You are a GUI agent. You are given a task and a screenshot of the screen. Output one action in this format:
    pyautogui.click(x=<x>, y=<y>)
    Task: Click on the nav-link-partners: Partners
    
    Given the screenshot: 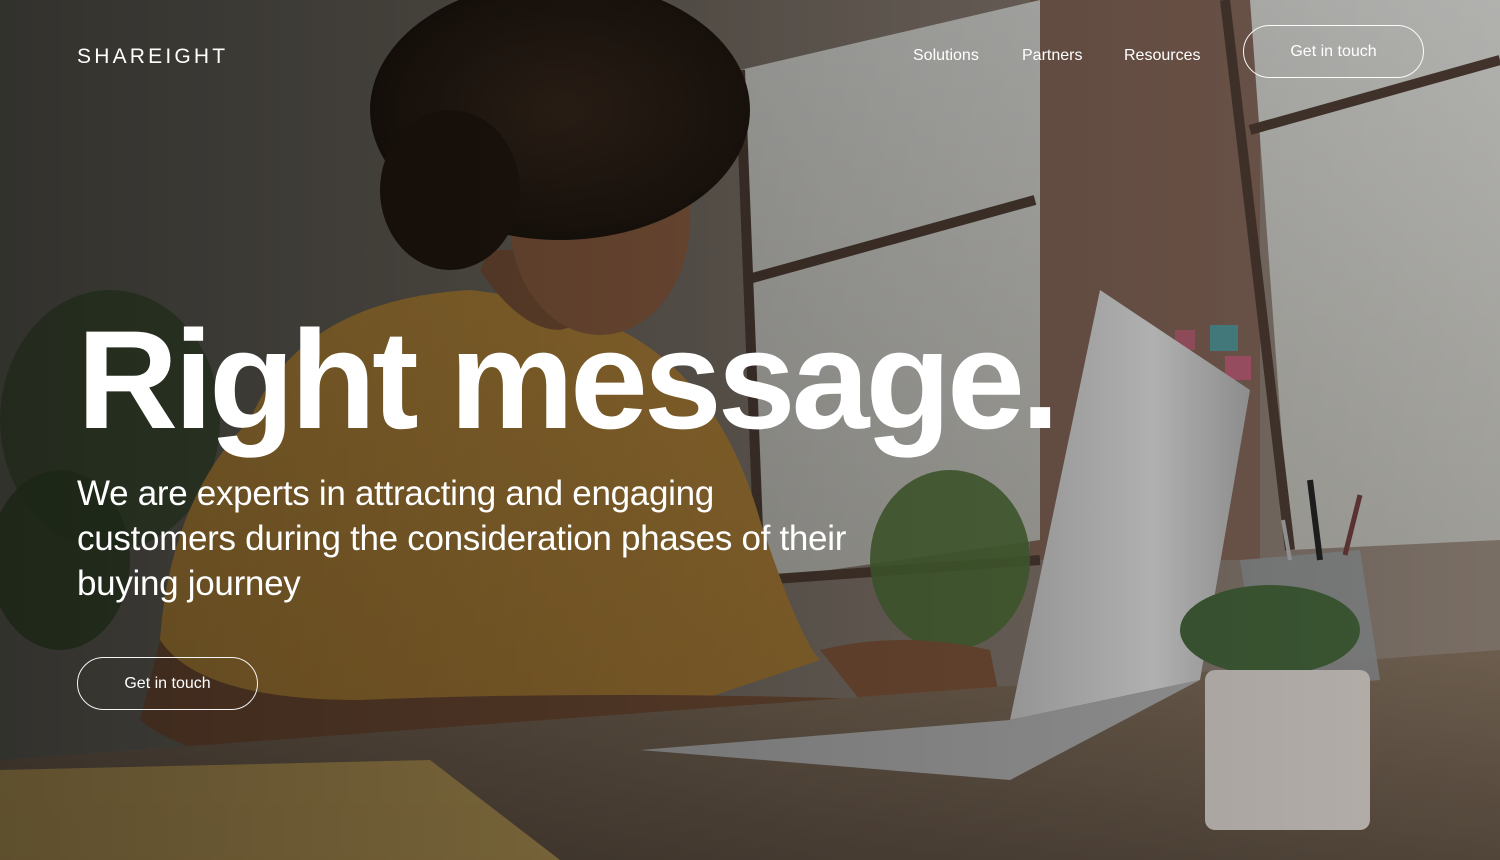 What is the action you would take?
    pyautogui.click(x=1052, y=56)
    